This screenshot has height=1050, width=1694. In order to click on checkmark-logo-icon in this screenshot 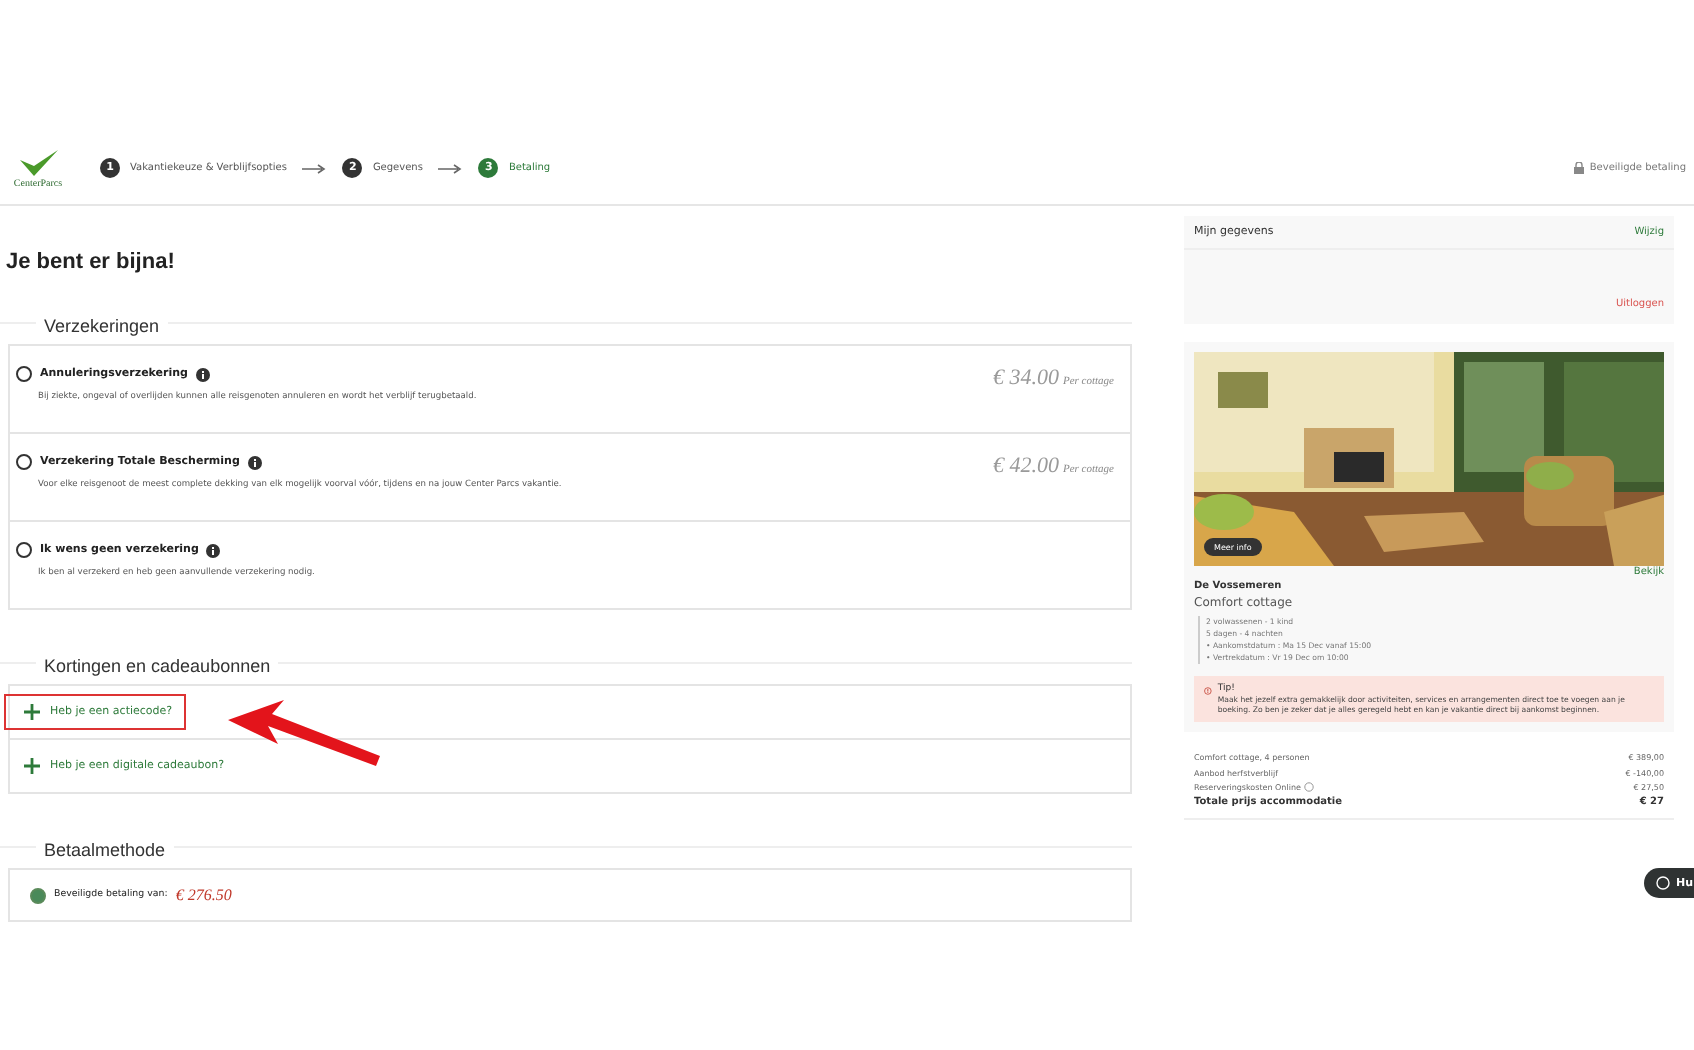, I will do `click(38, 163)`.